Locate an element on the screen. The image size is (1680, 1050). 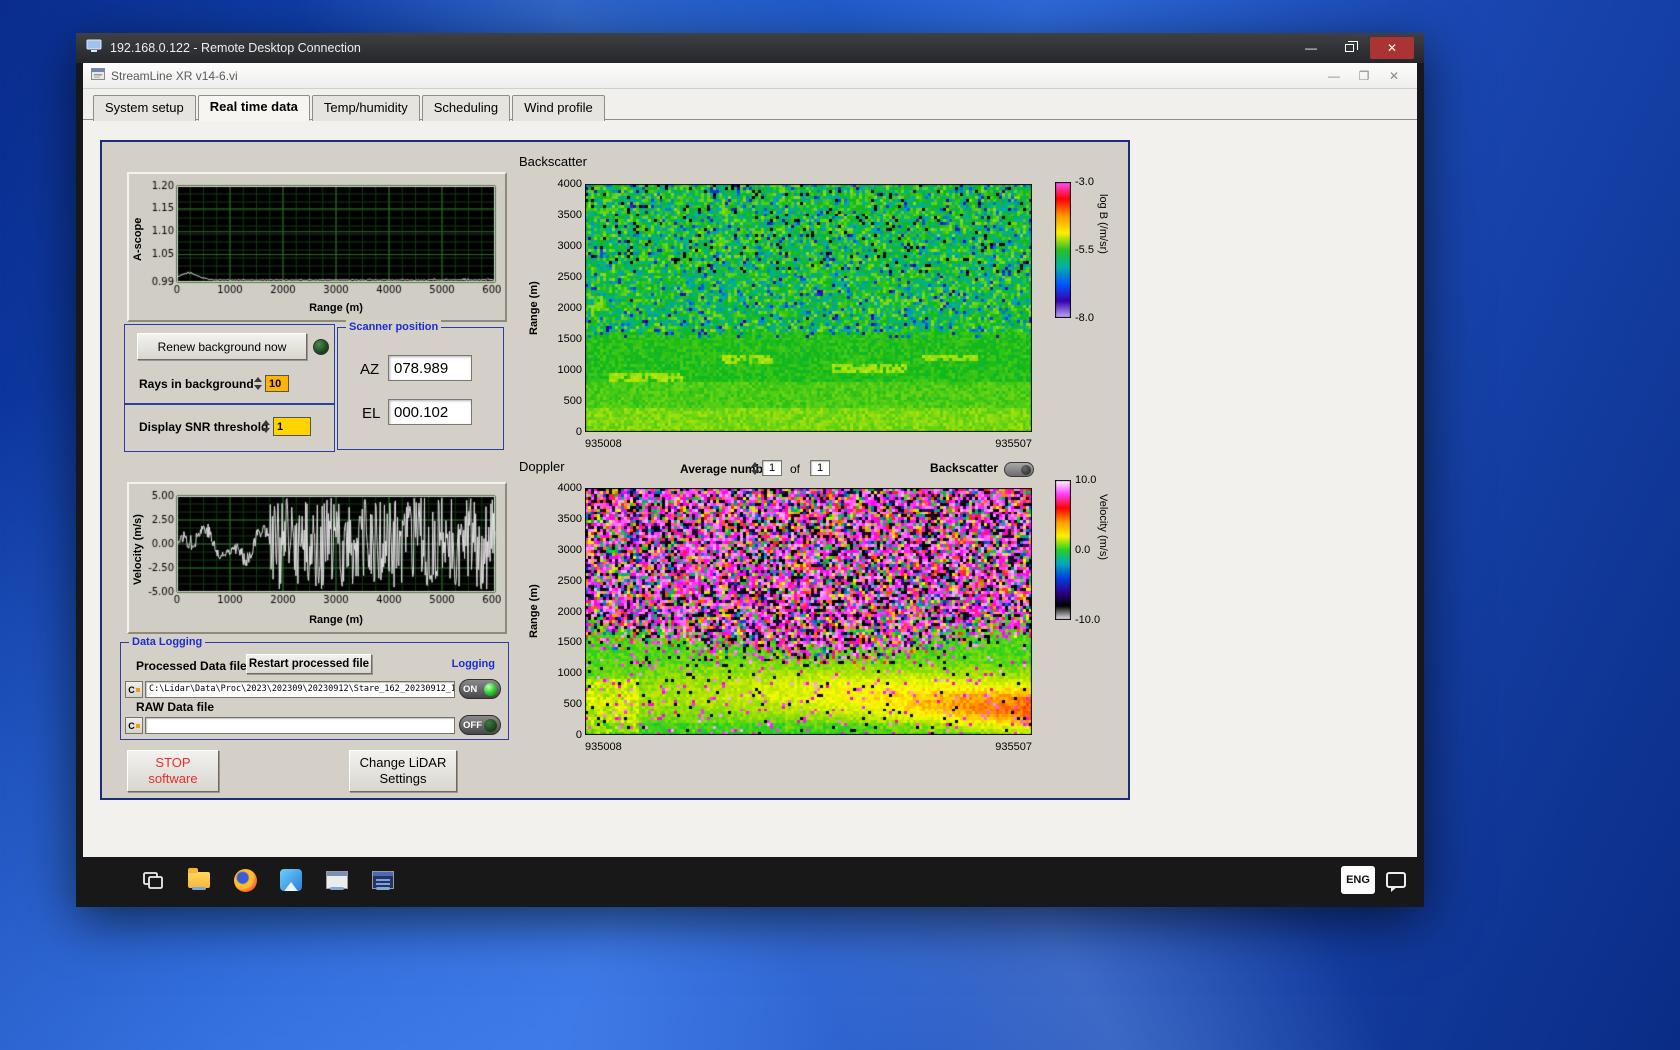
scanner-position-group: Scanner position AZ 078.989 EL 000.102 is located at coordinates (420, 385).